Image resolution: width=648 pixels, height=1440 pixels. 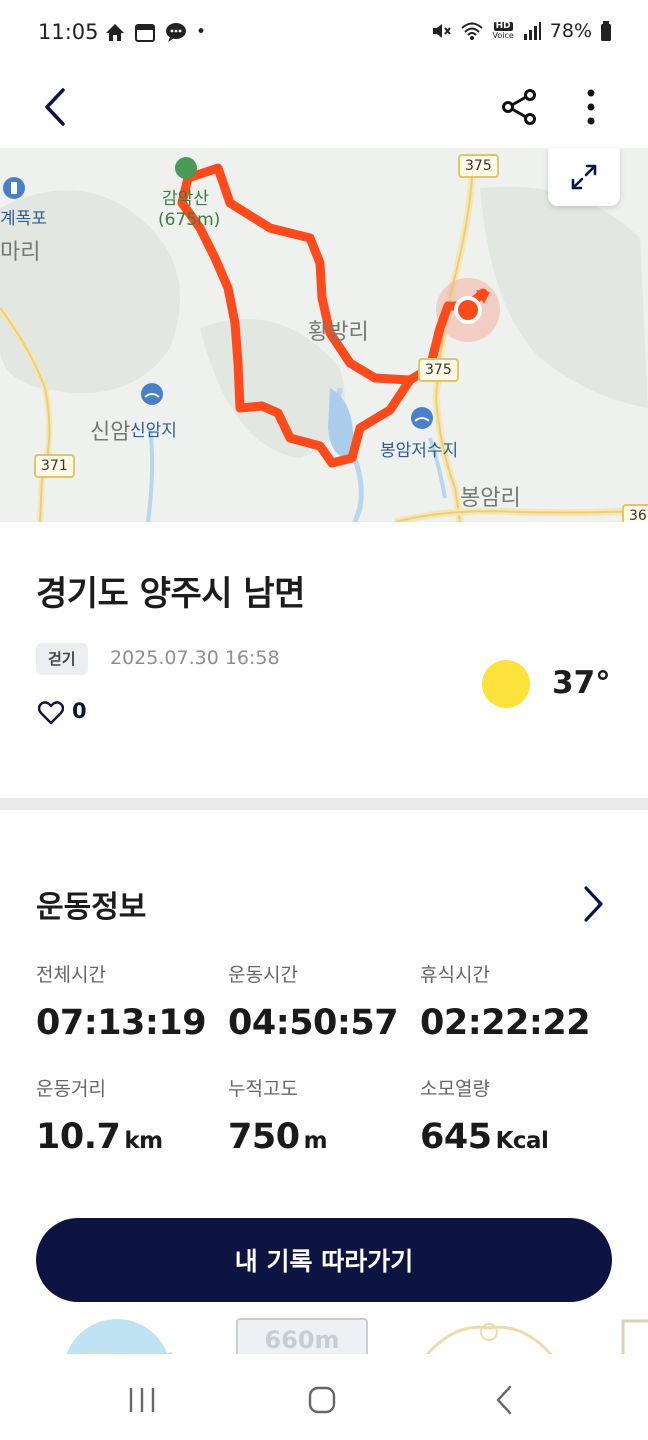 I want to click on stat-distance: 운동거리 10.7 km, so click(x=131, y=1115).